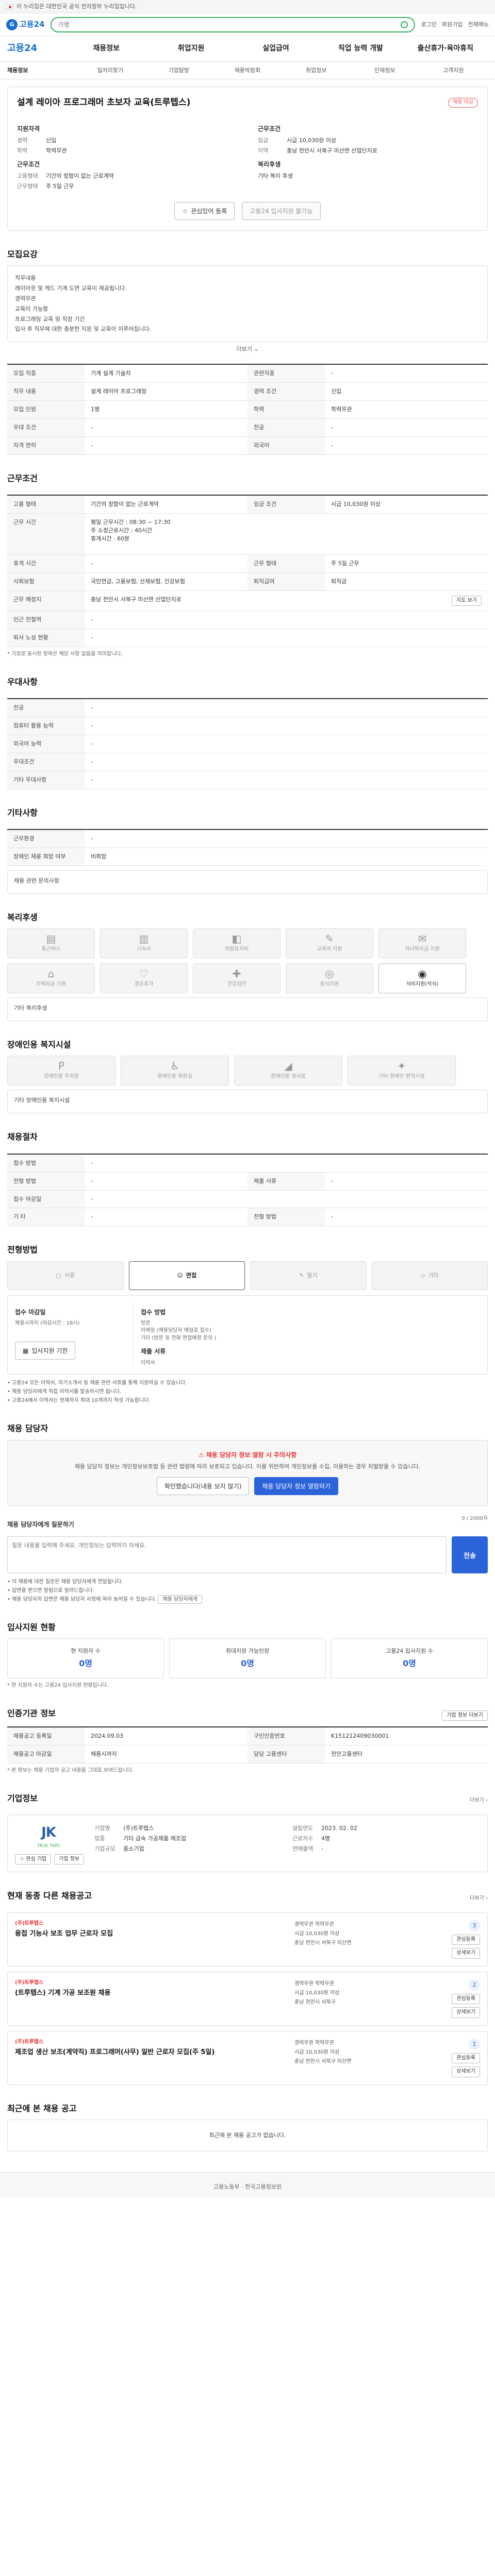 The width and height of the screenshot is (495, 2576). I want to click on grid-key: 휴게 시간, so click(46, 563).